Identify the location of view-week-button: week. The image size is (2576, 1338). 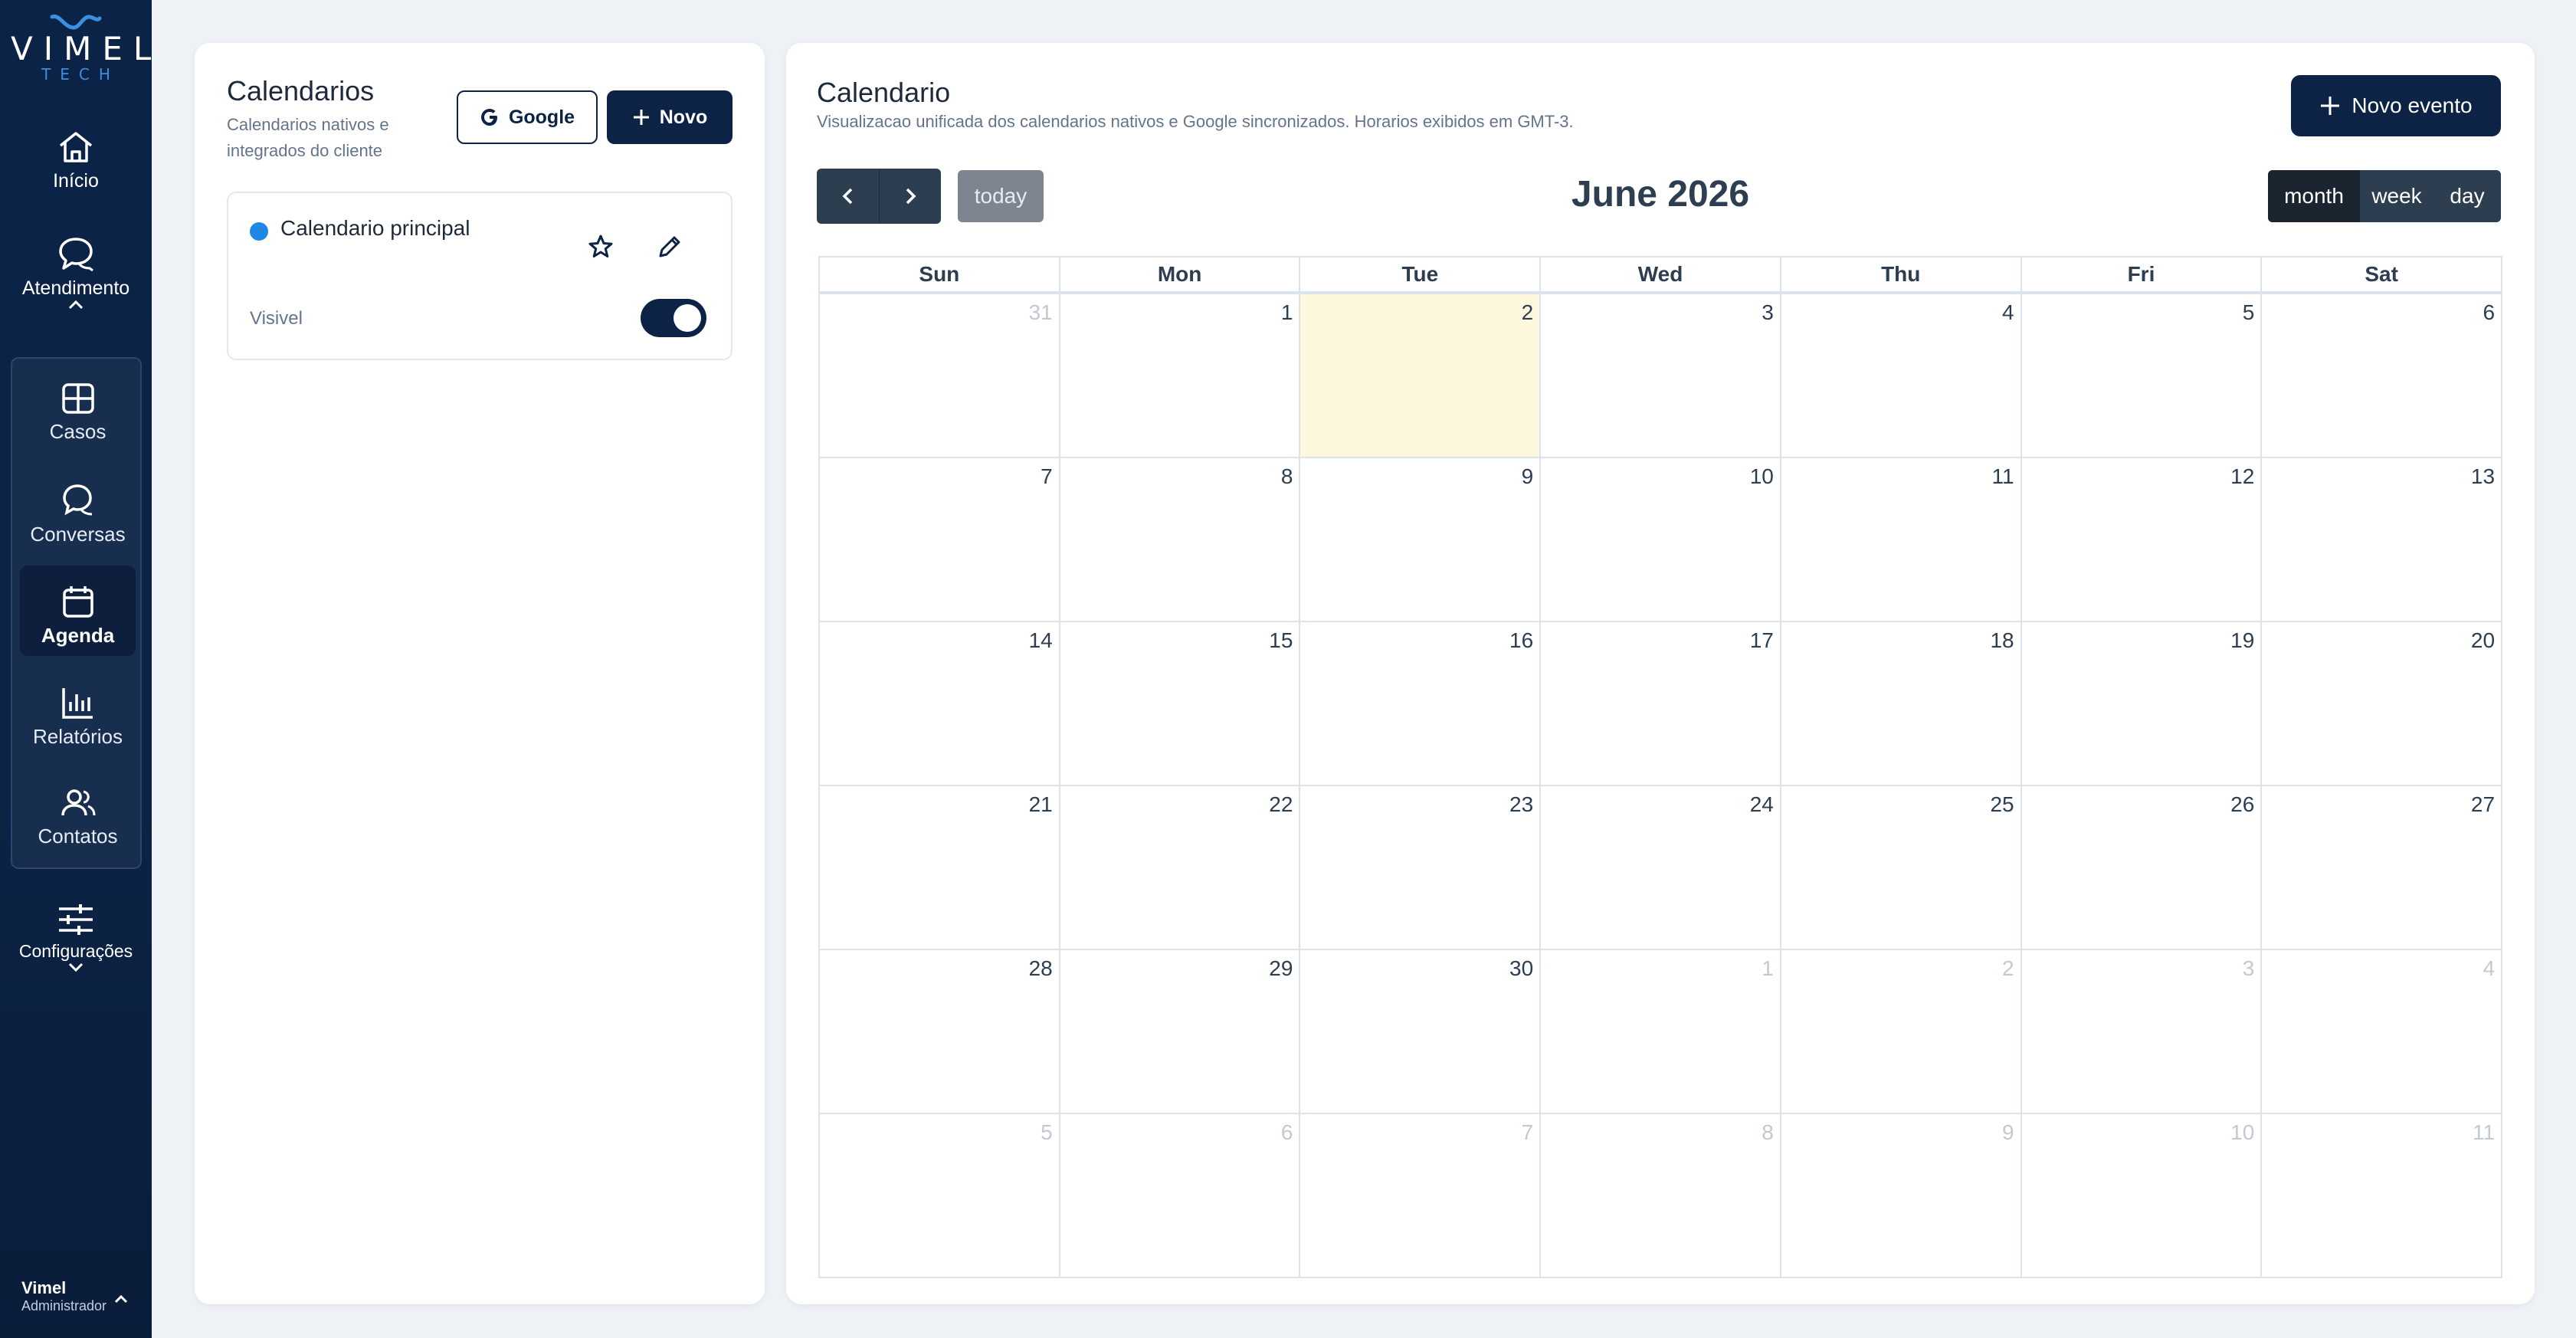
(2396, 196).